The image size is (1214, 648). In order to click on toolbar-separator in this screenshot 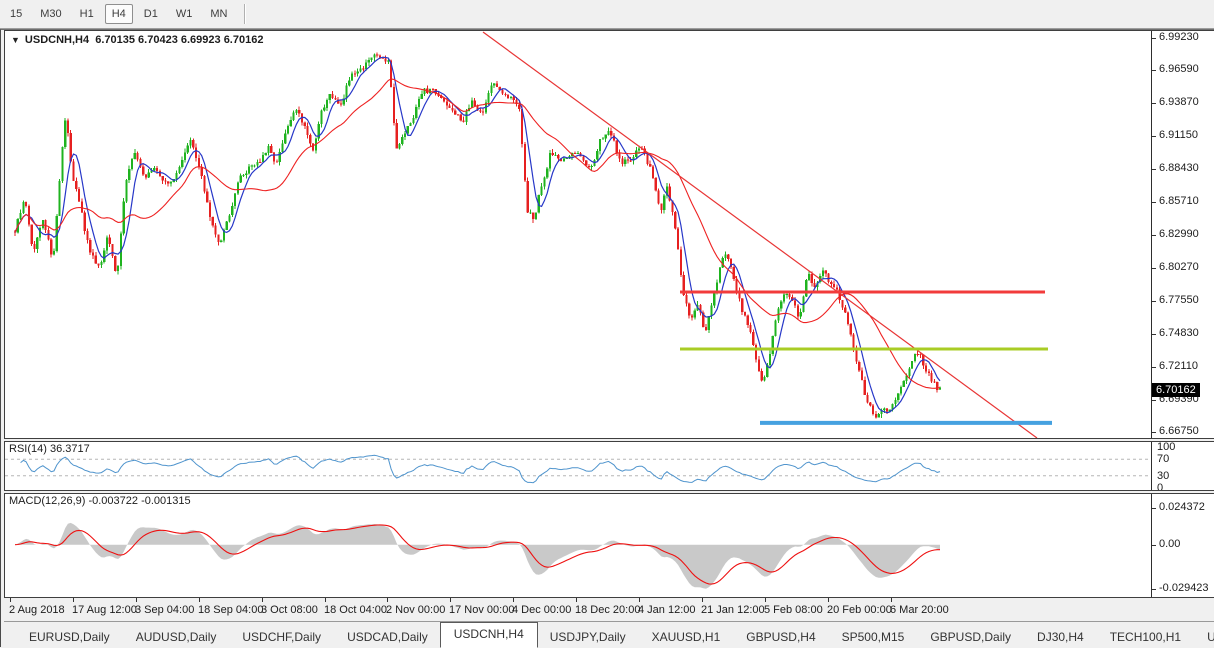, I will do `click(245, 14)`.